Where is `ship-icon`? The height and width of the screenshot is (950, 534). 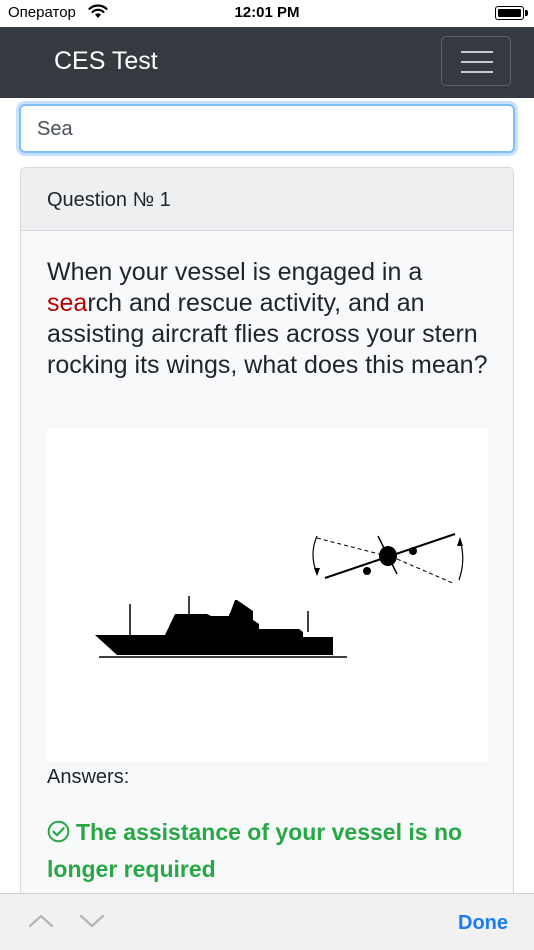 ship-icon is located at coordinates (221, 627).